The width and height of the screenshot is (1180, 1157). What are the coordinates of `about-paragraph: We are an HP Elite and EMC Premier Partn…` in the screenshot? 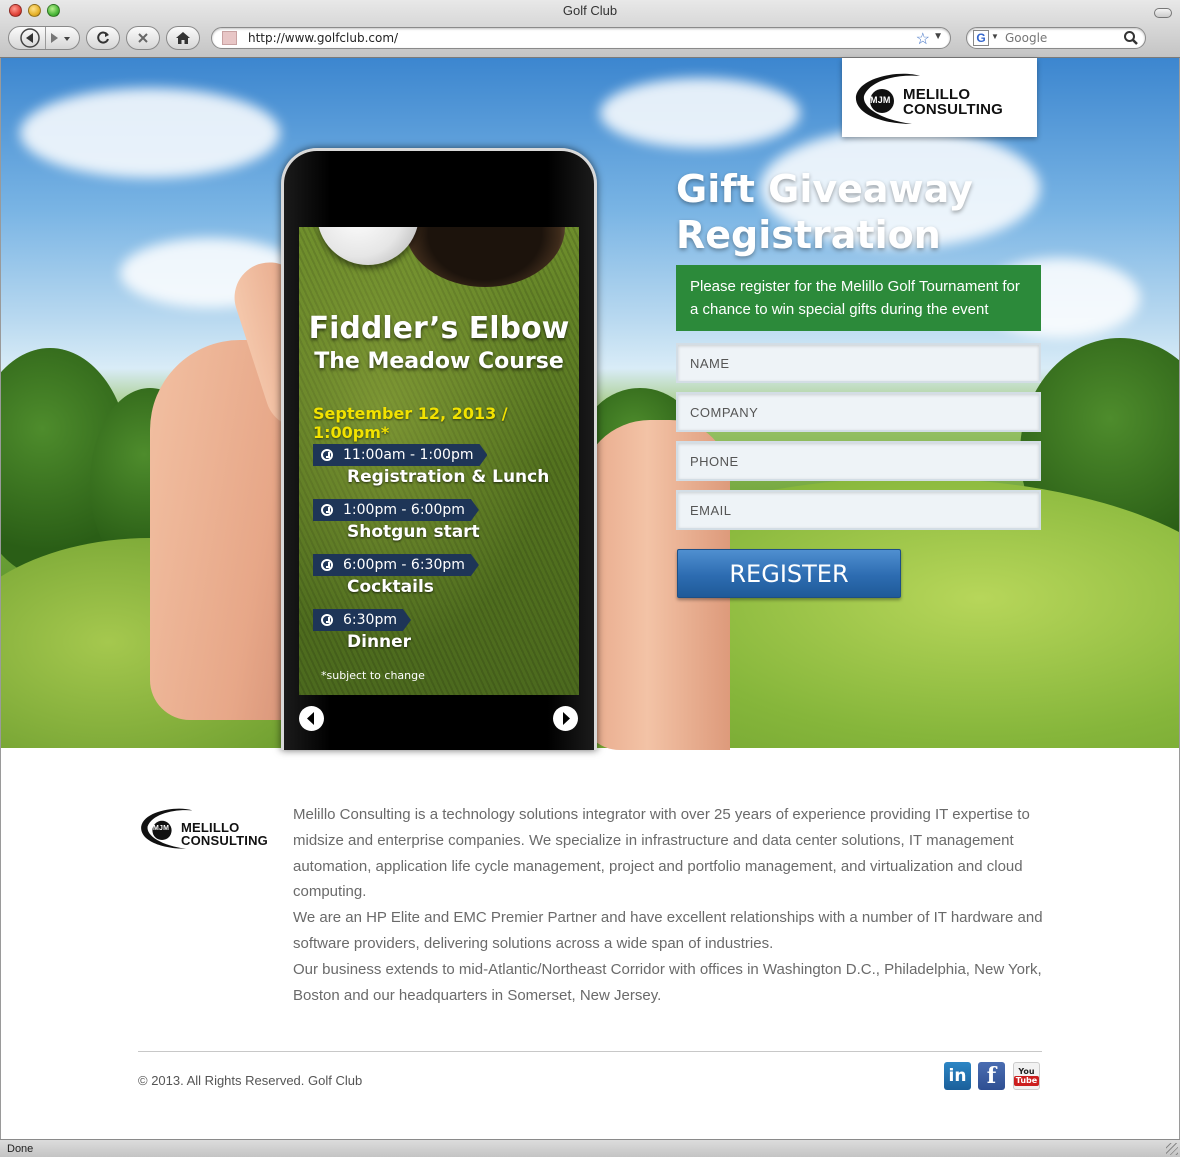 It's located at (668, 930).